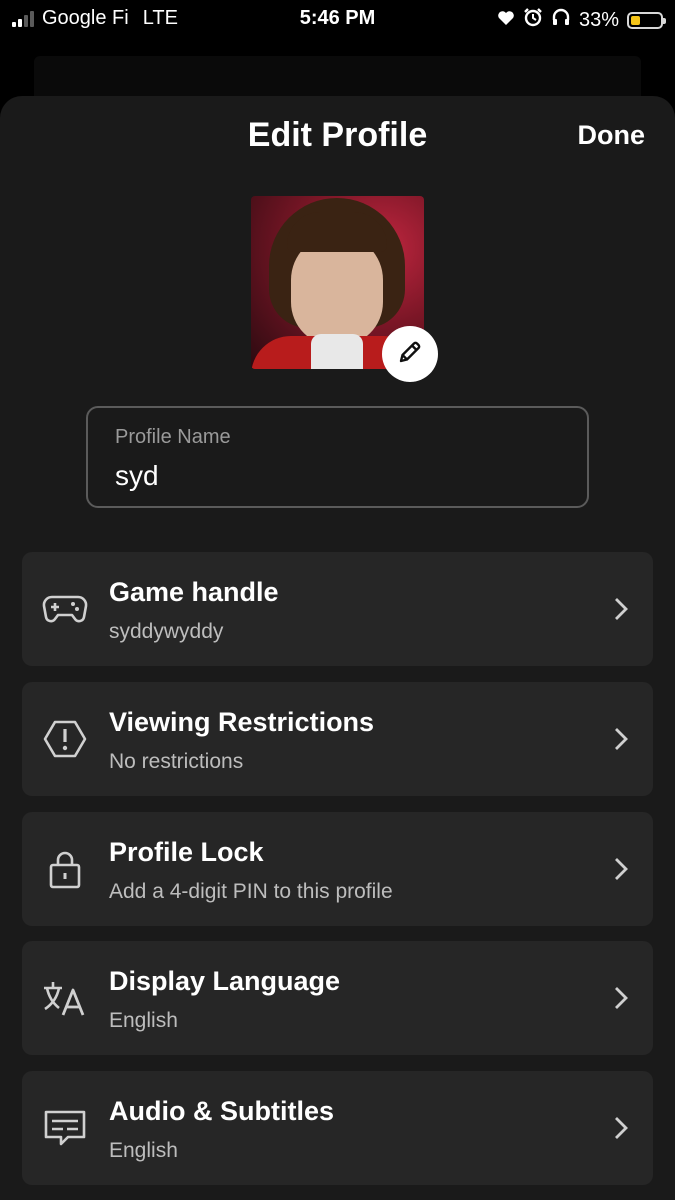  I want to click on row-title: Viewing Restrictions, so click(242, 722).